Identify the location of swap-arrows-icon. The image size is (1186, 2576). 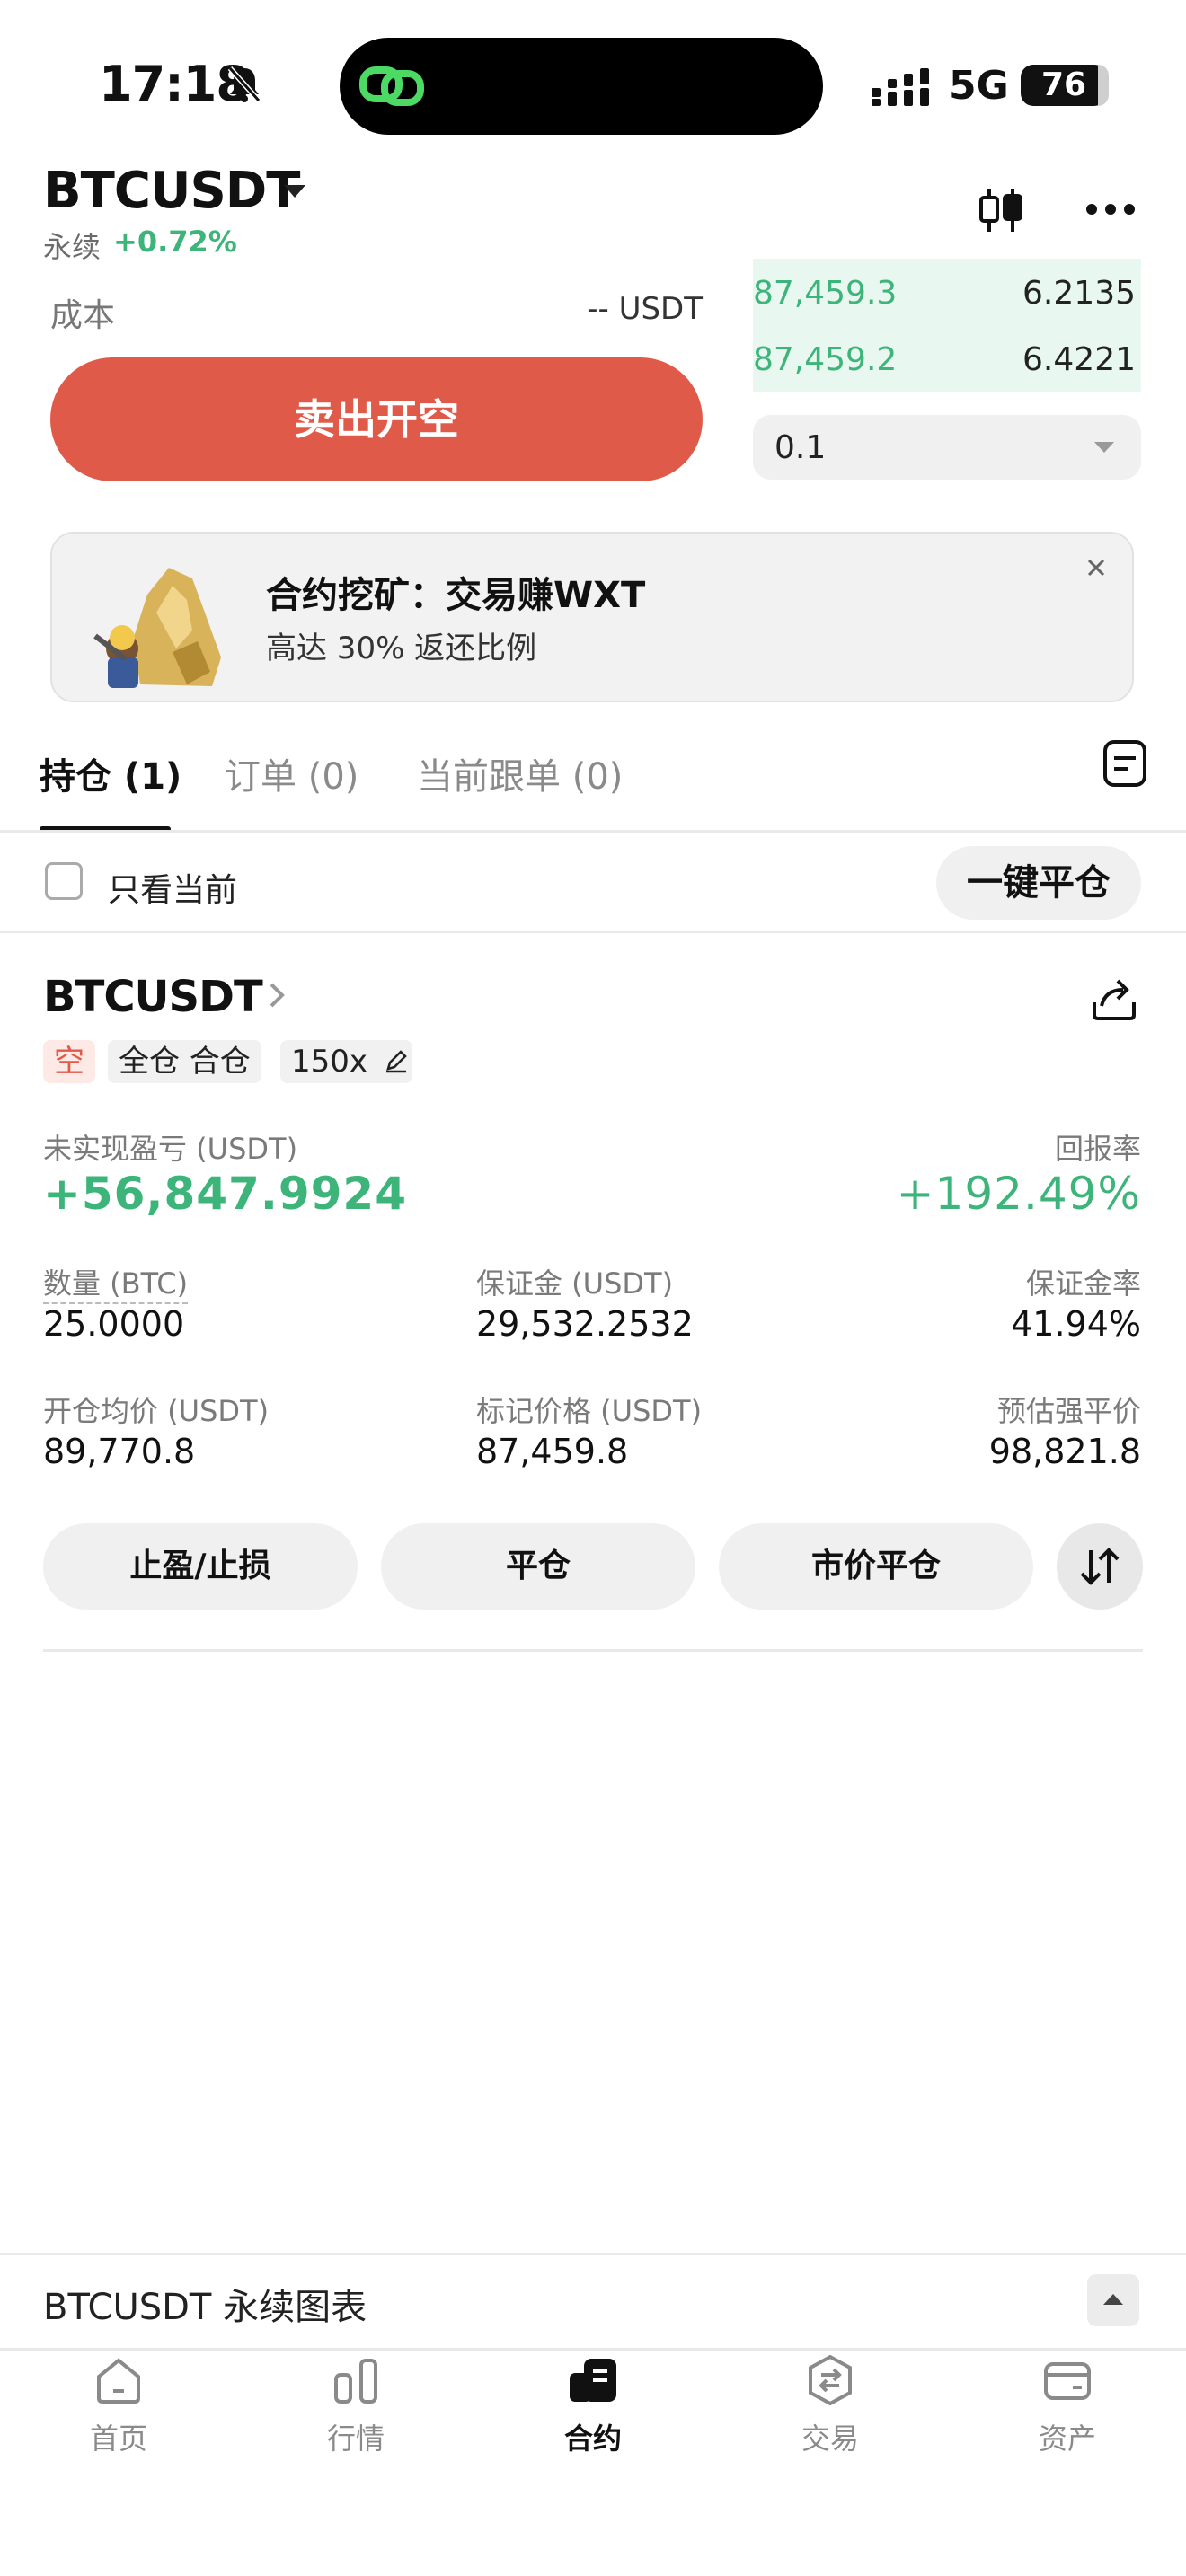
(1100, 1566).